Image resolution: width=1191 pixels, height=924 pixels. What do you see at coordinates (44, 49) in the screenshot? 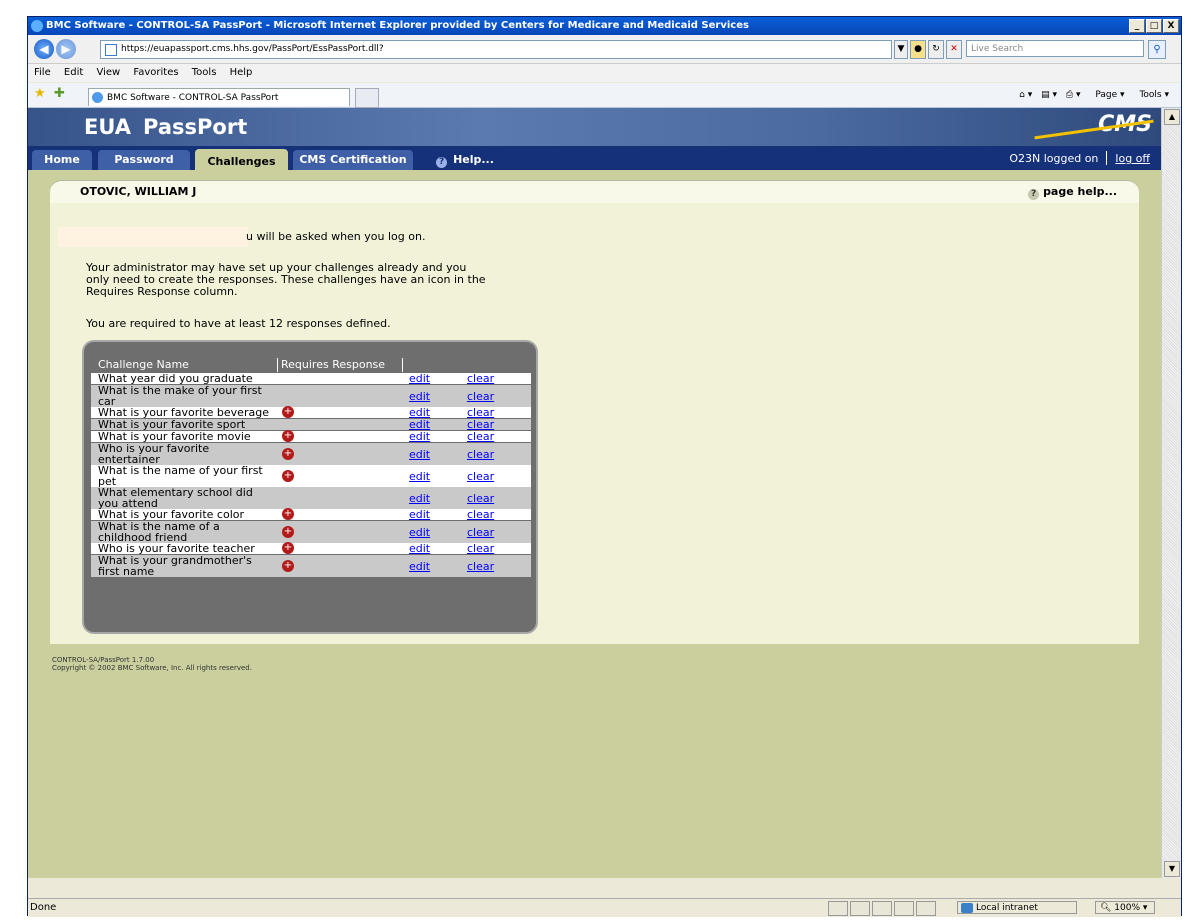
I see `back-arrow-icon: ◀` at bounding box center [44, 49].